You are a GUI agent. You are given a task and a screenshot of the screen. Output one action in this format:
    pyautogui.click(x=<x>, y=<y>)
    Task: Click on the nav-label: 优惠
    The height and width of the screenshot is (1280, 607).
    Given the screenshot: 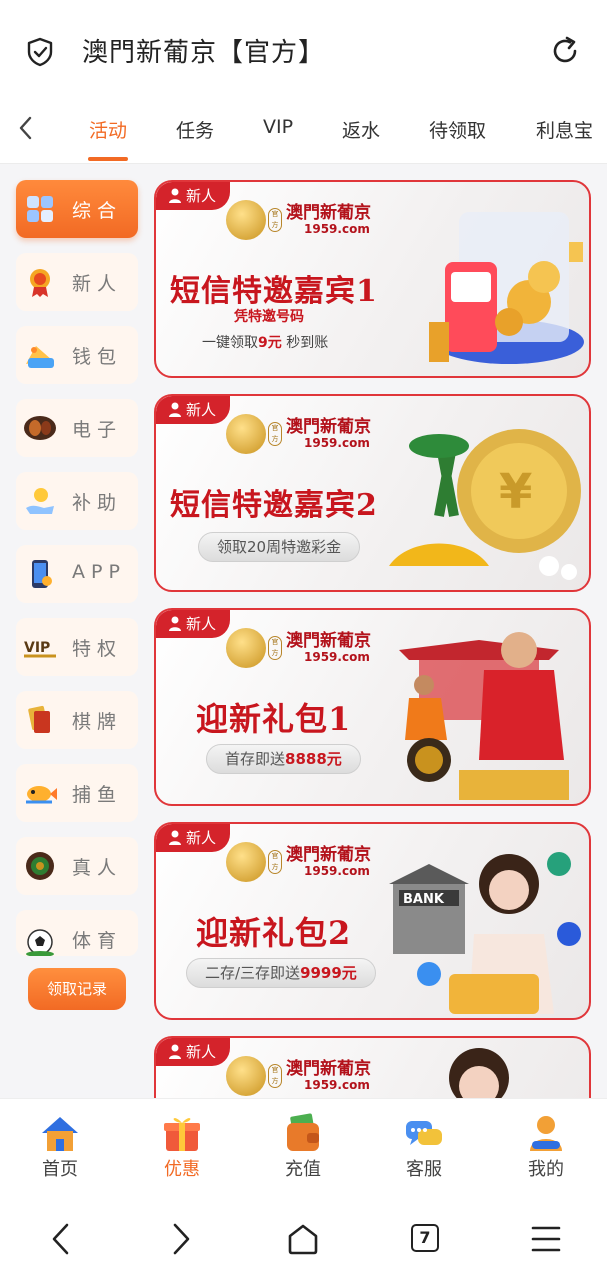 What is the action you would take?
    pyautogui.click(x=182, y=1169)
    